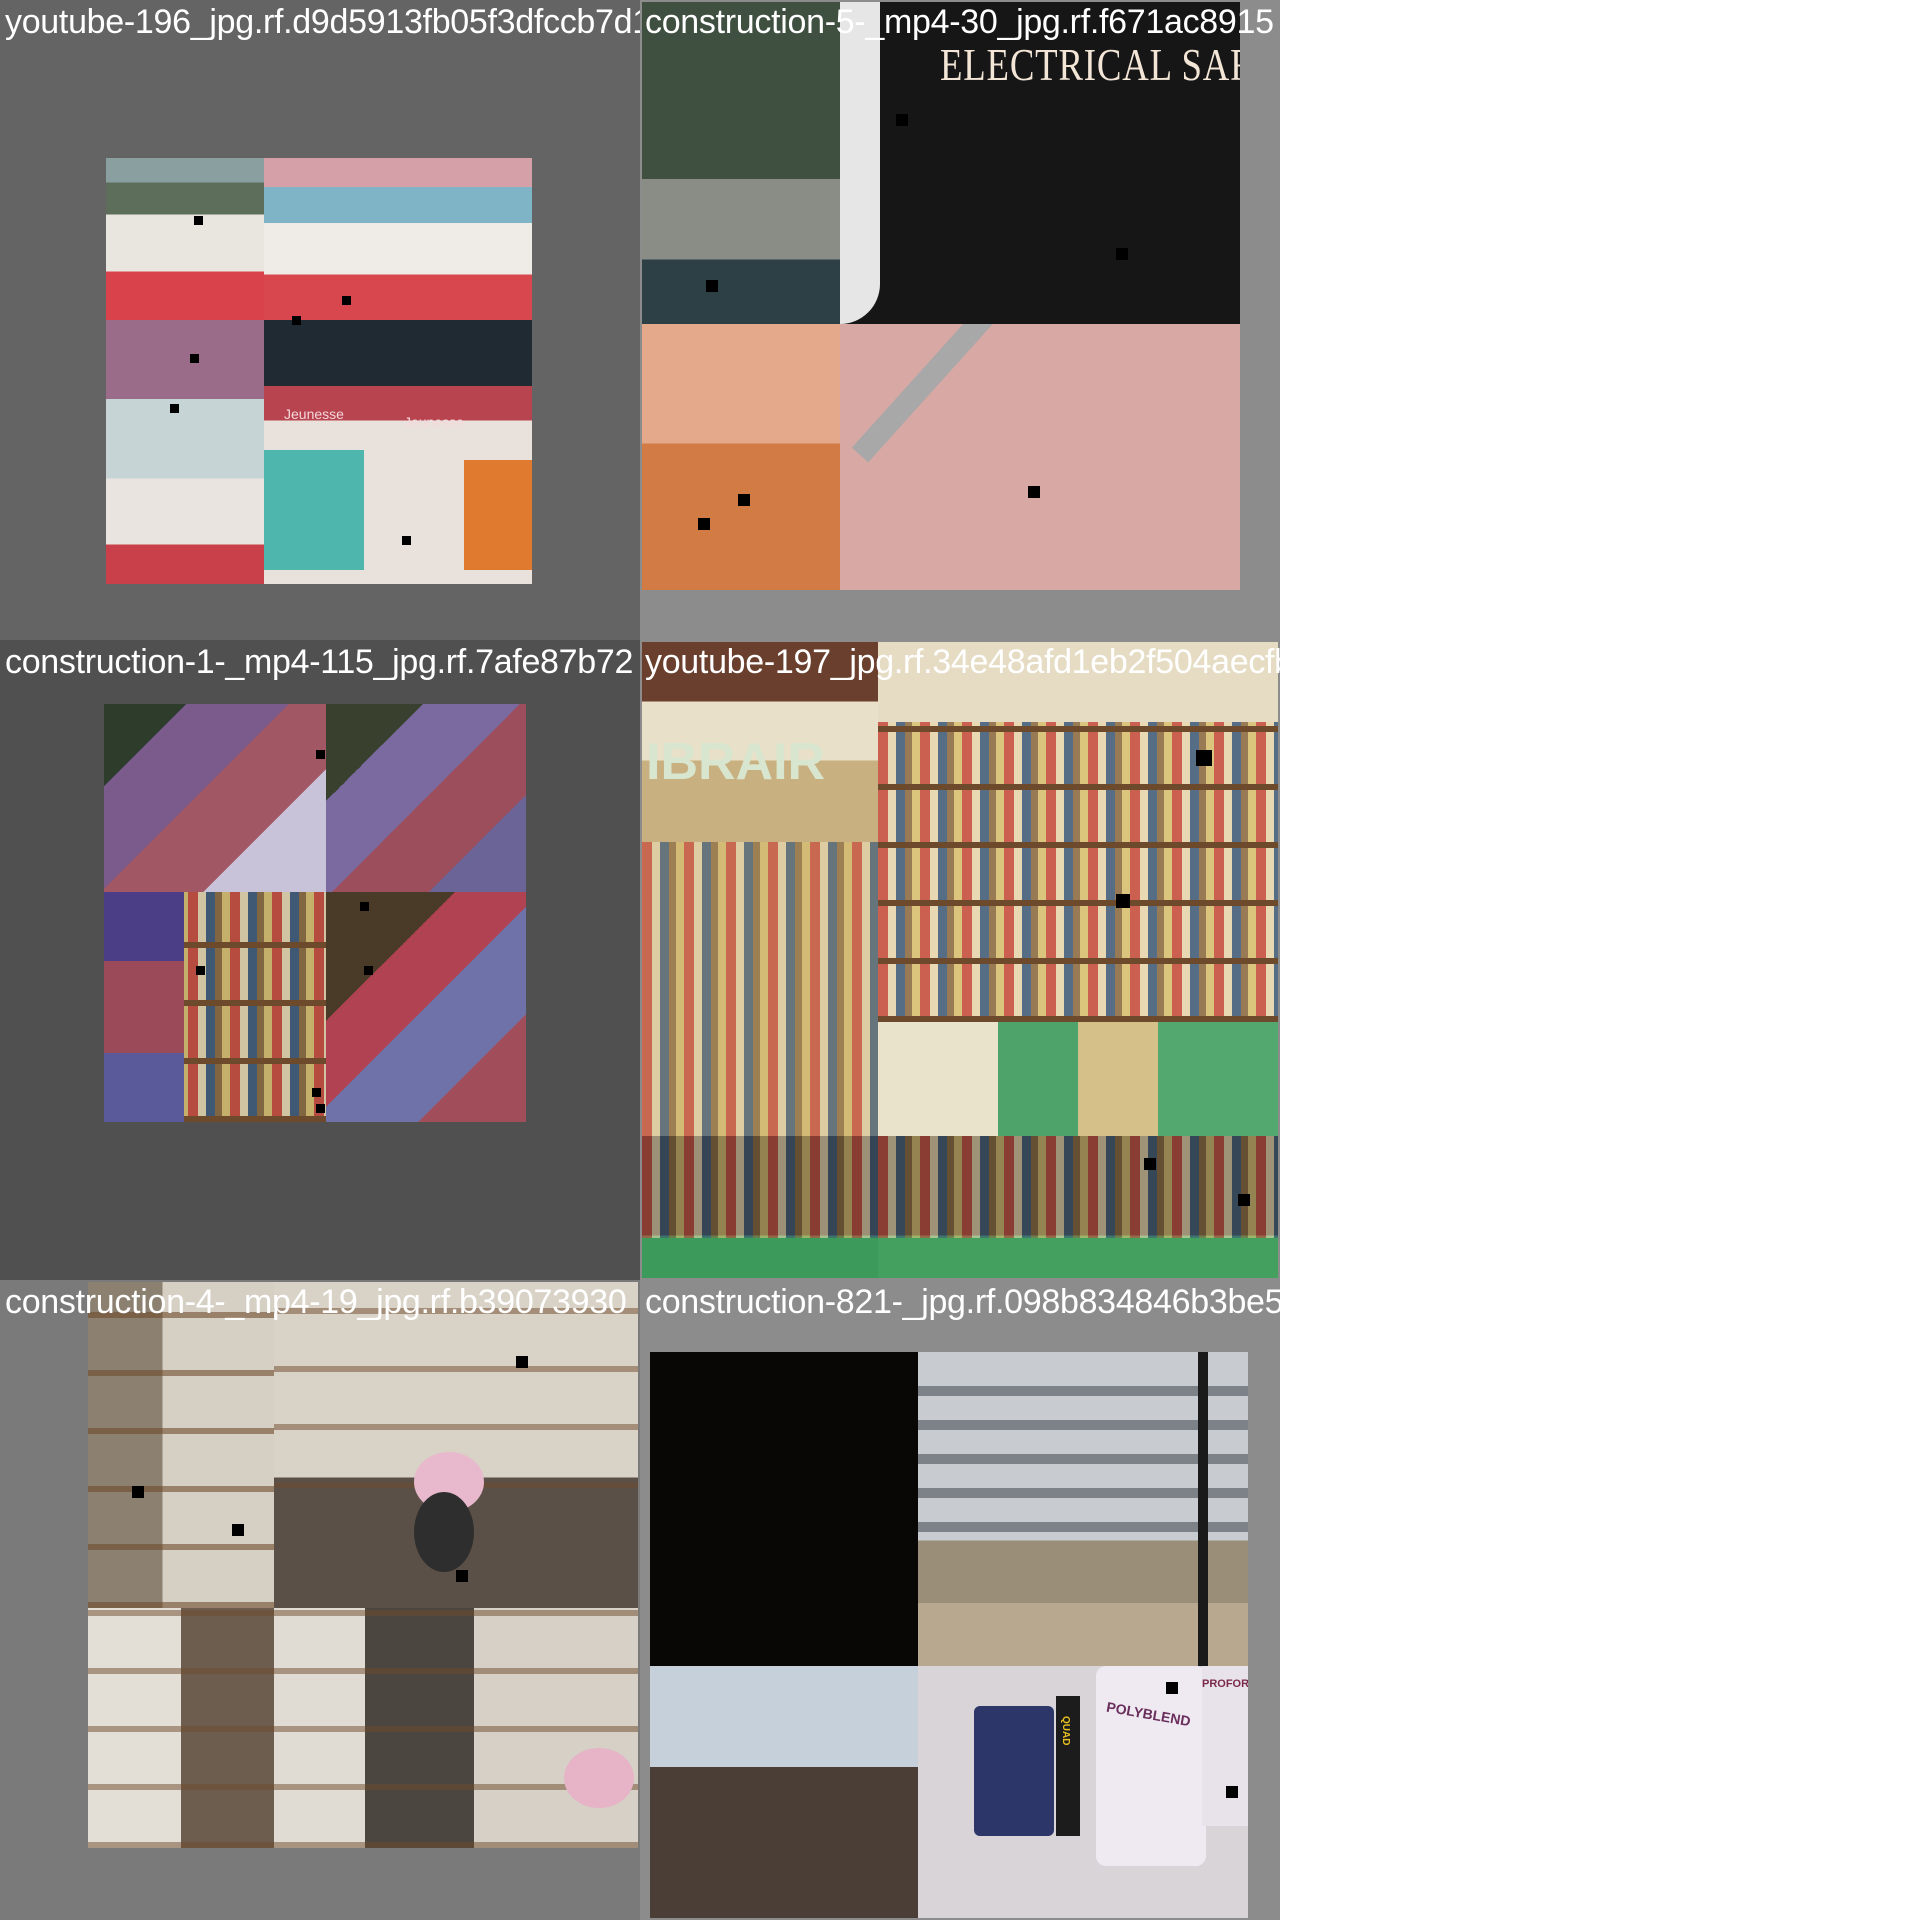  I want to click on polyblend-label: POLYBLEND, so click(1148, 1714).